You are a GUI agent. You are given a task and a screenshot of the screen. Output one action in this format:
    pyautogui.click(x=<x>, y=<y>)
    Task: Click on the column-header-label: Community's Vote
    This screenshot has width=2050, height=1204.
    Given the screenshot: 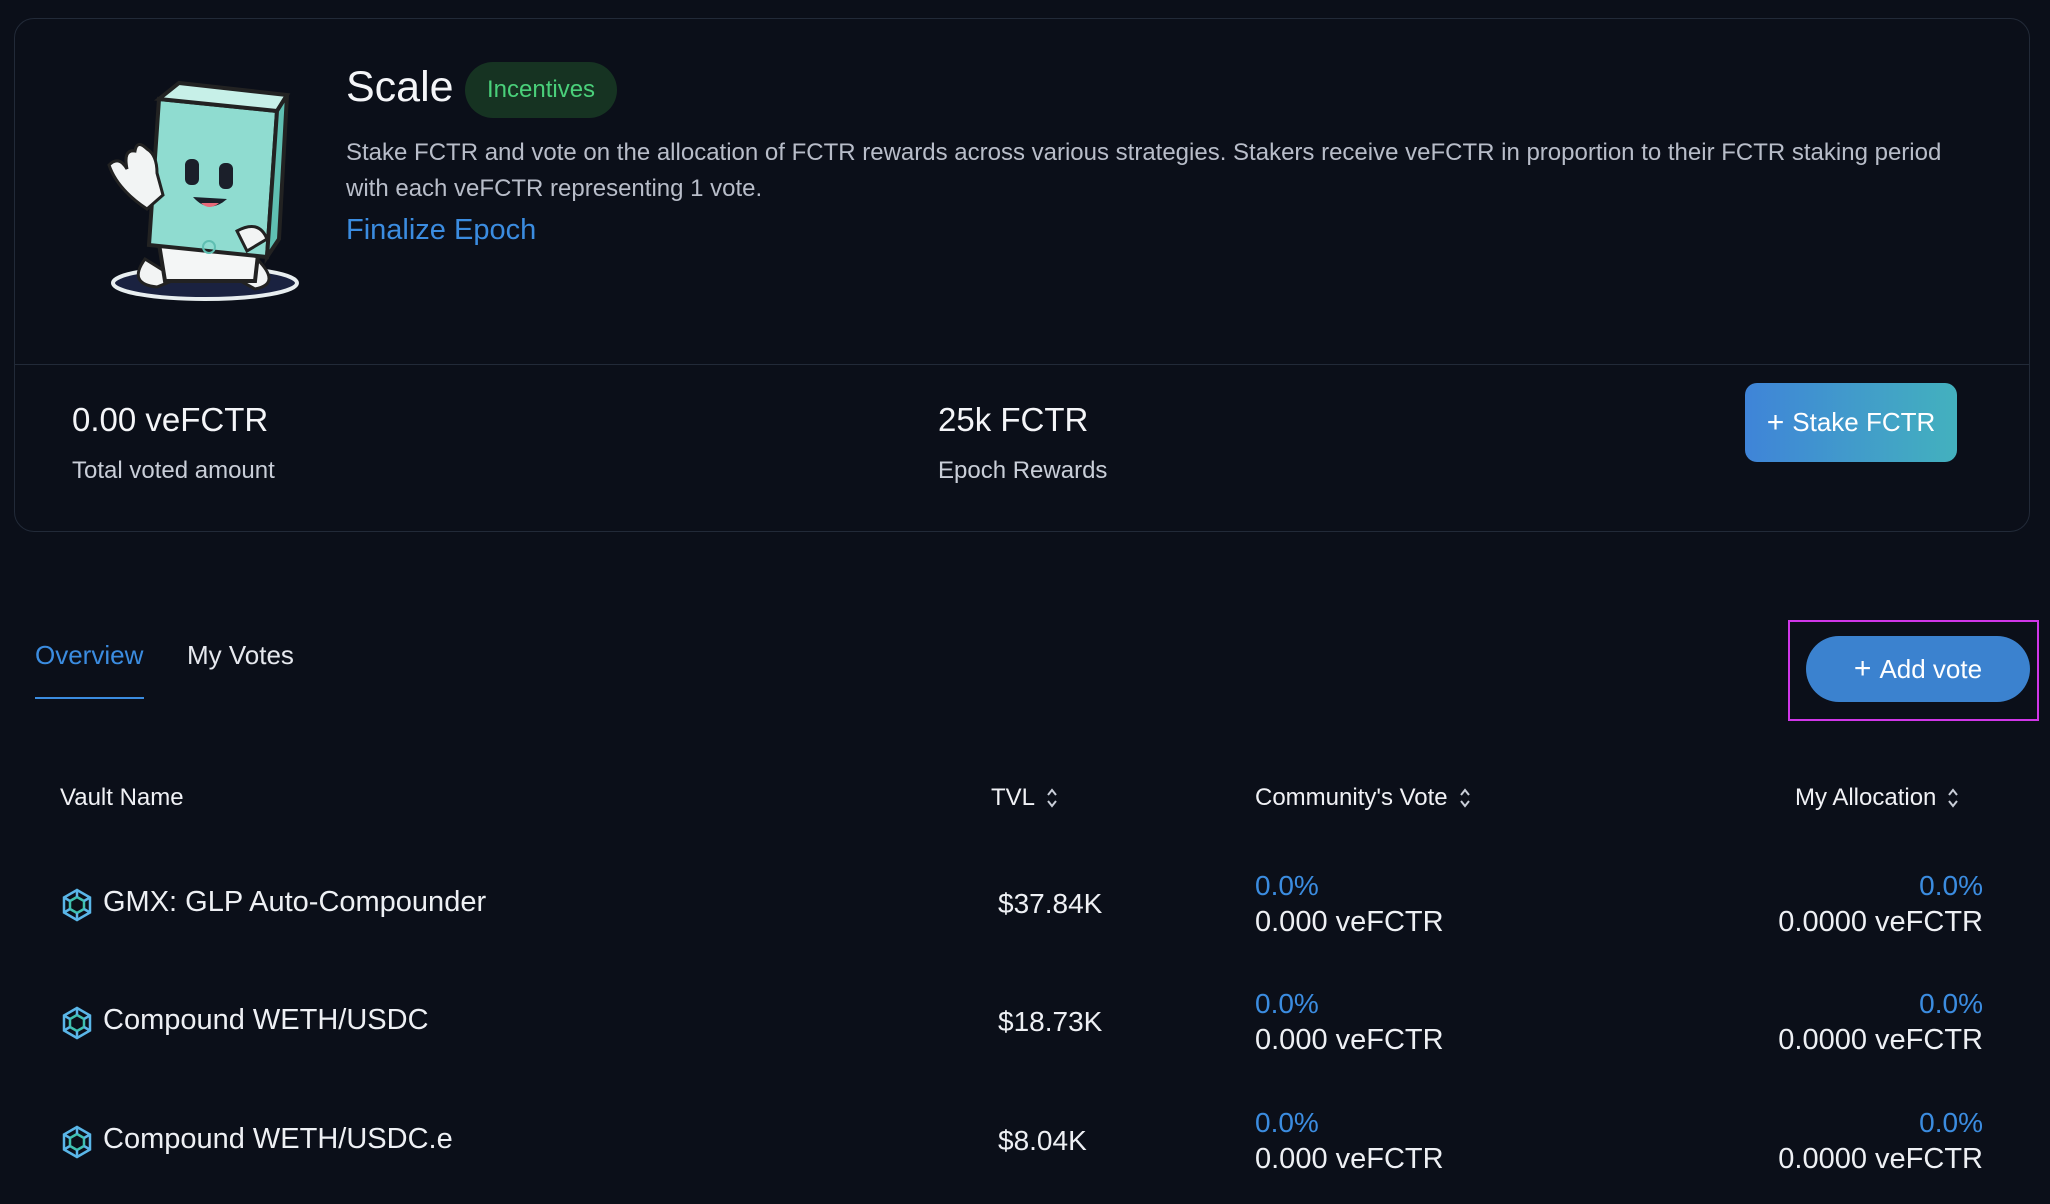 What is the action you would take?
    pyautogui.click(x=1351, y=797)
    